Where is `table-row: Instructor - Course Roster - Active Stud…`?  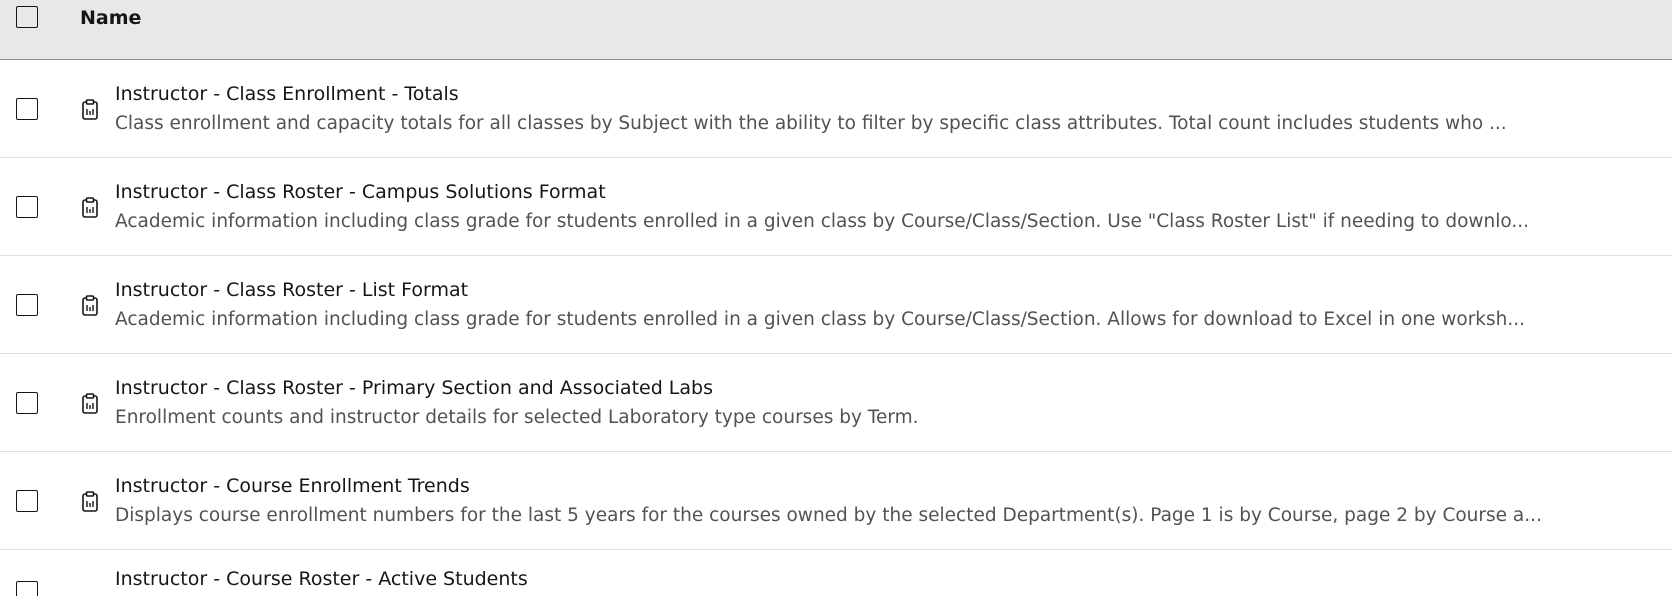
table-row: Instructor - Course Roster - Active Stud… is located at coordinates (836, 573).